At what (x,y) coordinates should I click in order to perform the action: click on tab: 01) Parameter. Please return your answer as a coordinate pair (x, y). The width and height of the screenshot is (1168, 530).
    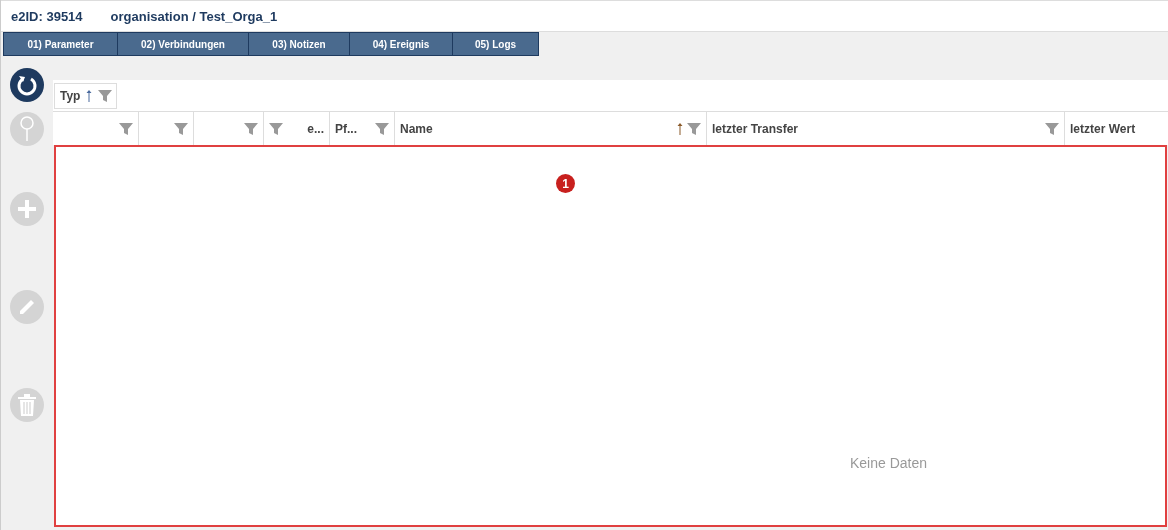
    Looking at the image, I should click on (60, 44).